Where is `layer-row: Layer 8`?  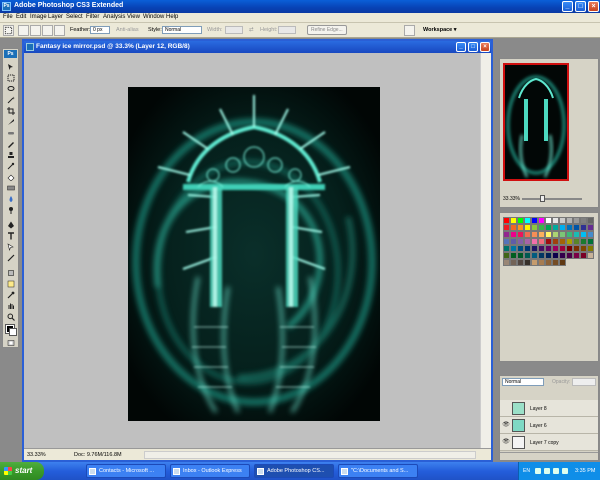
layer-row: Layer 8 is located at coordinates (549, 408).